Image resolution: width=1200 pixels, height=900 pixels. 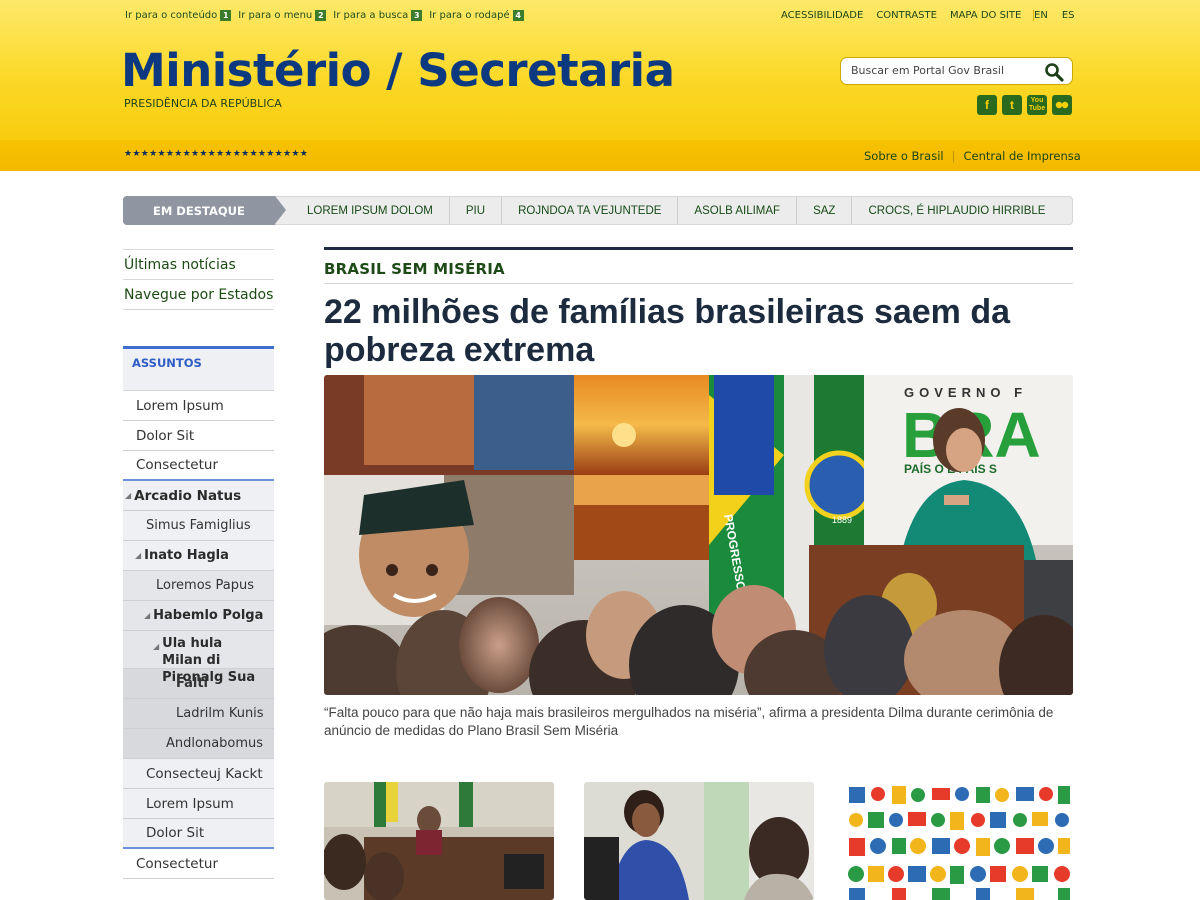 I want to click on search-icon, so click(x=1054, y=72).